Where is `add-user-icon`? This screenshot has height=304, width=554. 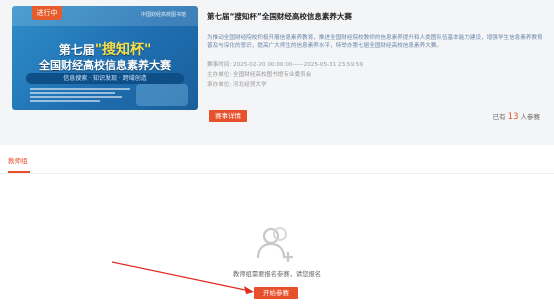 add-user-icon is located at coordinates (274, 244).